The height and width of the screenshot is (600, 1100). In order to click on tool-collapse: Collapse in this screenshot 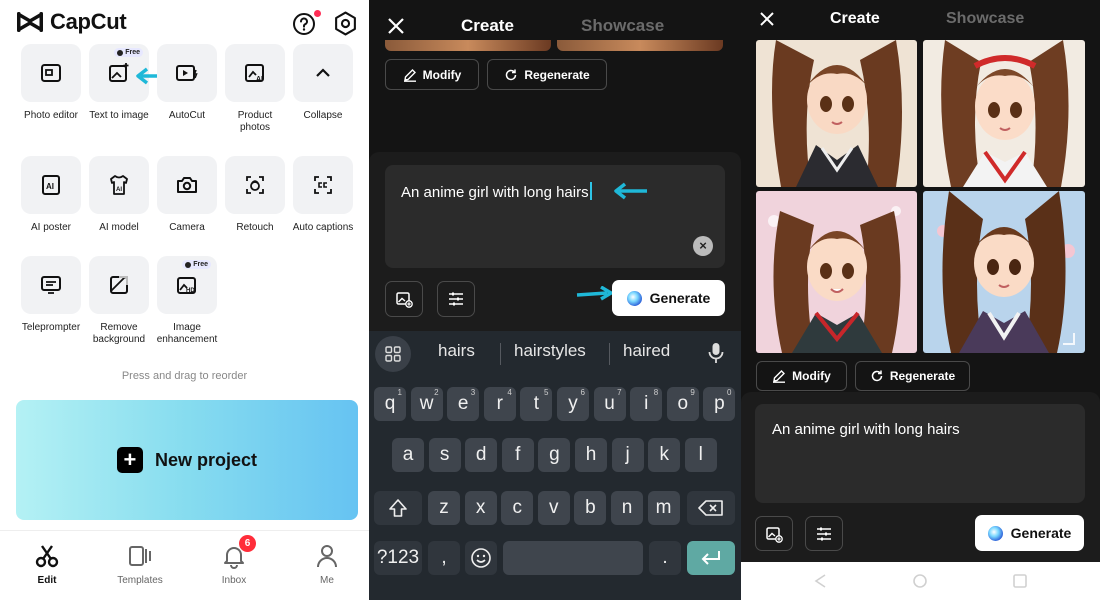, I will do `click(323, 83)`.